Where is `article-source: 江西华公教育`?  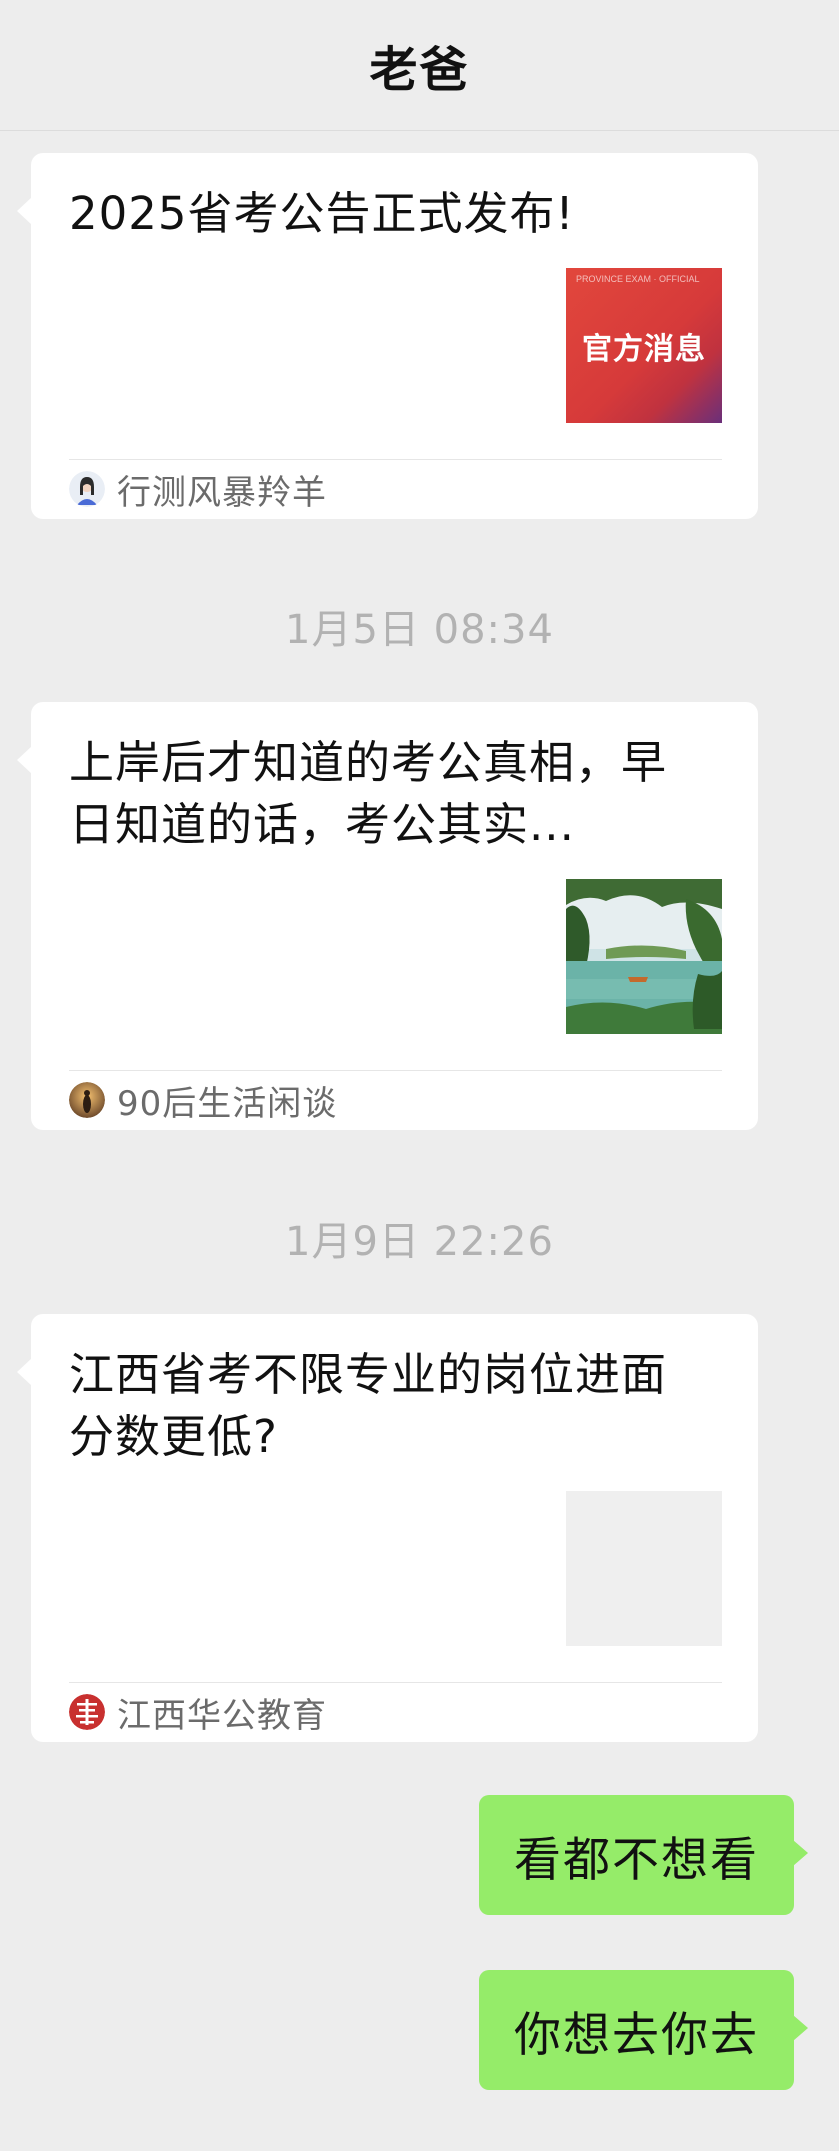 article-source: 江西华公教育 is located at coordinates (198, 1714).